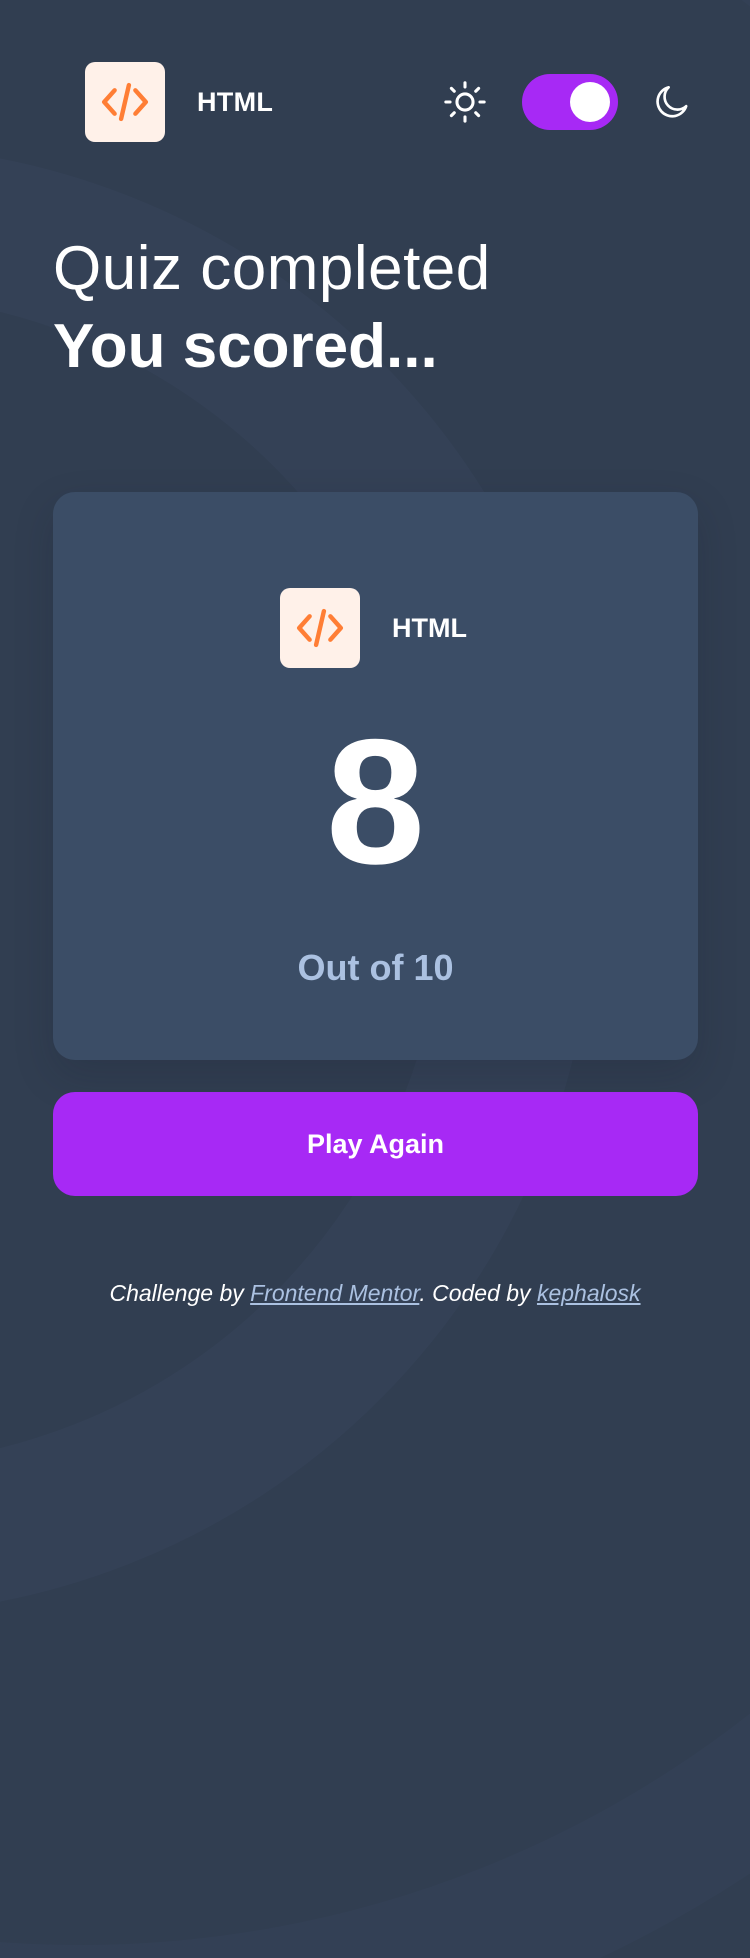 Image resolution: width=750 pixels, height=1958 pixels. What do you see at coordinates (180, 1293) in the screenshot?
I see `footer-prefix: Challenge by` at bounding box center [180, 1293].